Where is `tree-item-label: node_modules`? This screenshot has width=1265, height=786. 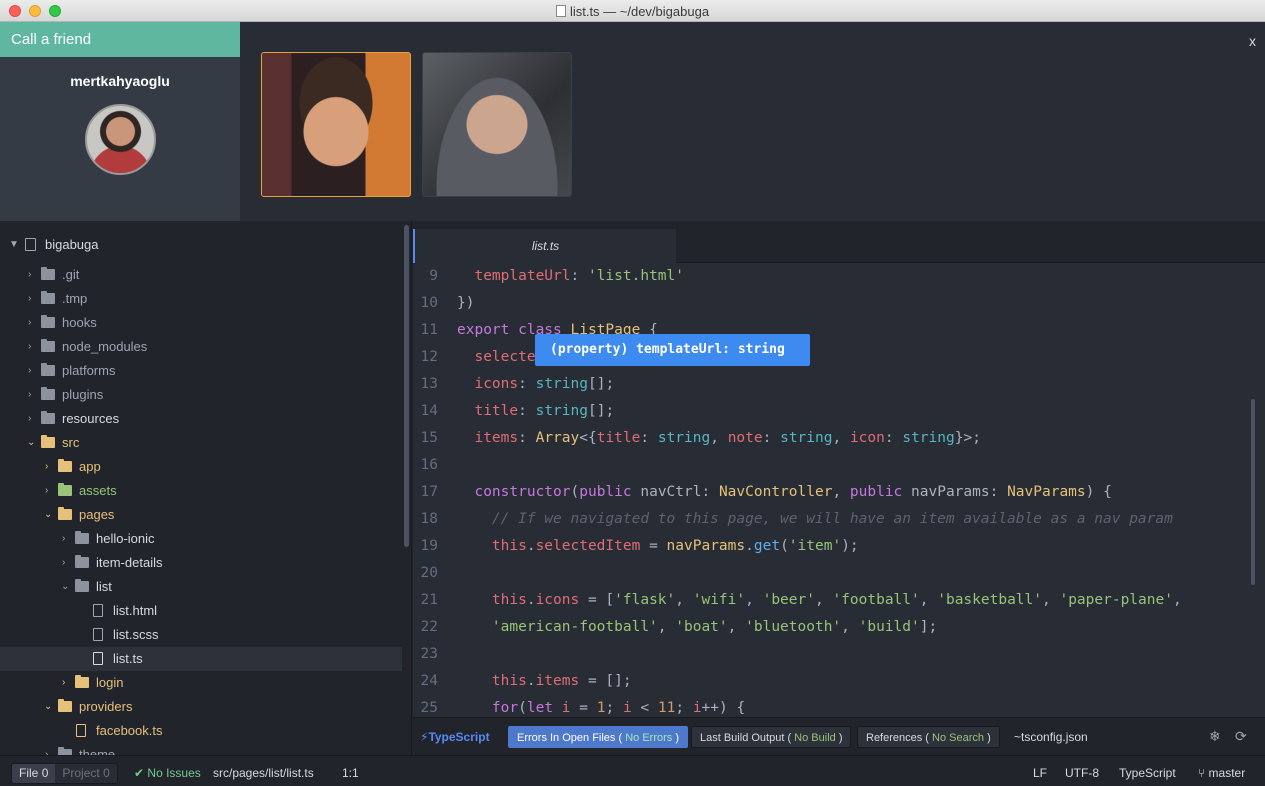 tree-item-label: node_modules is located at coordinates (105, 346).